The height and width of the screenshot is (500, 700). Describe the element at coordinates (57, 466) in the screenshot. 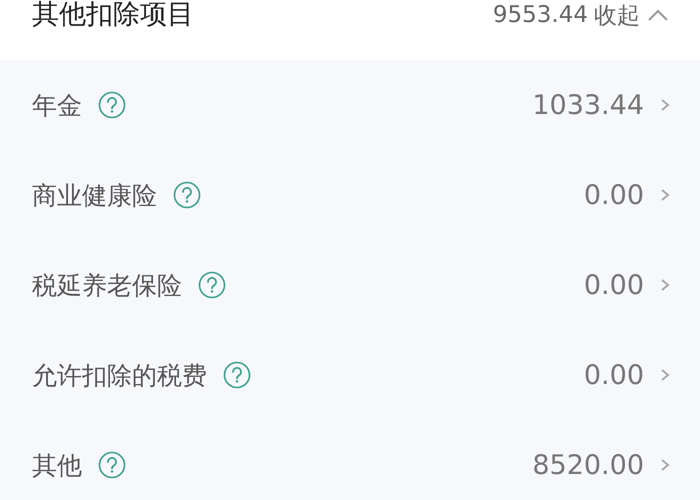

I see `deduction-label: 其他` at that location.